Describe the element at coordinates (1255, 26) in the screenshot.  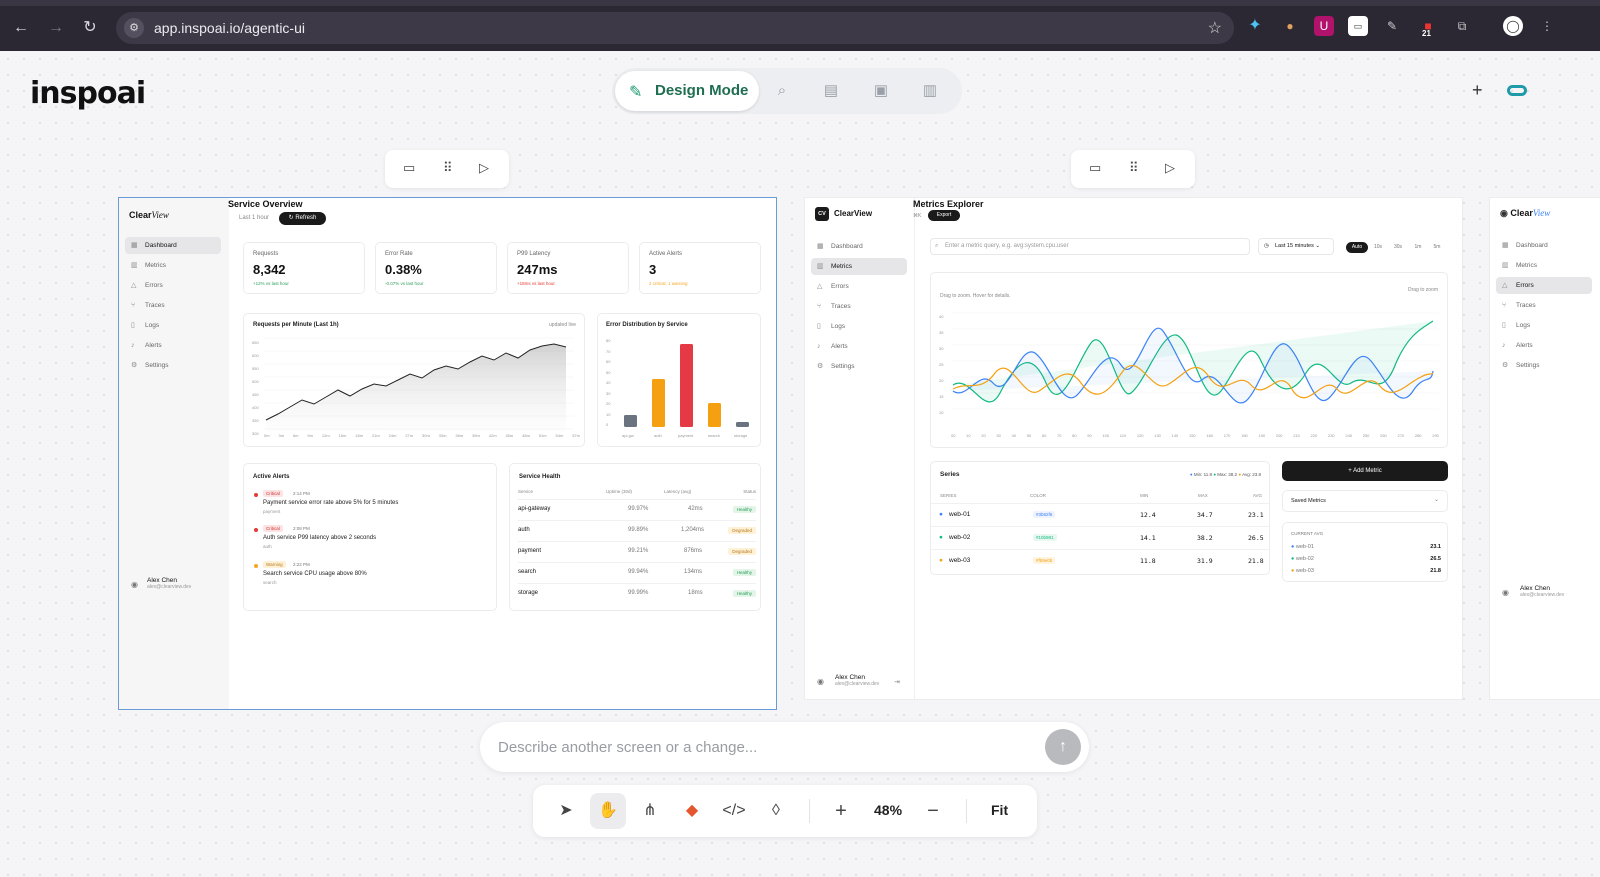
I see `gemini-icon: ✦` at that location.